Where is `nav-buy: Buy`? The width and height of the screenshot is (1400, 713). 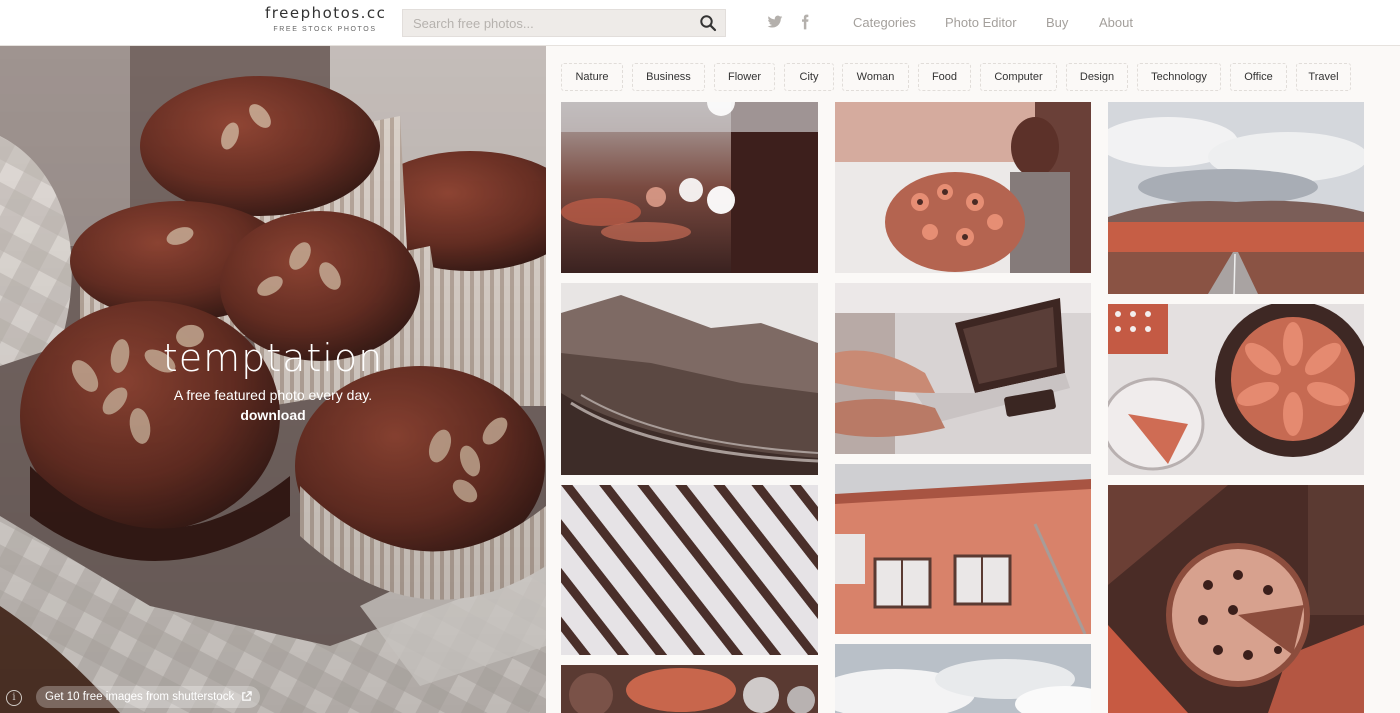
nav-buy: Buy is located at coordinates (1057, 22).